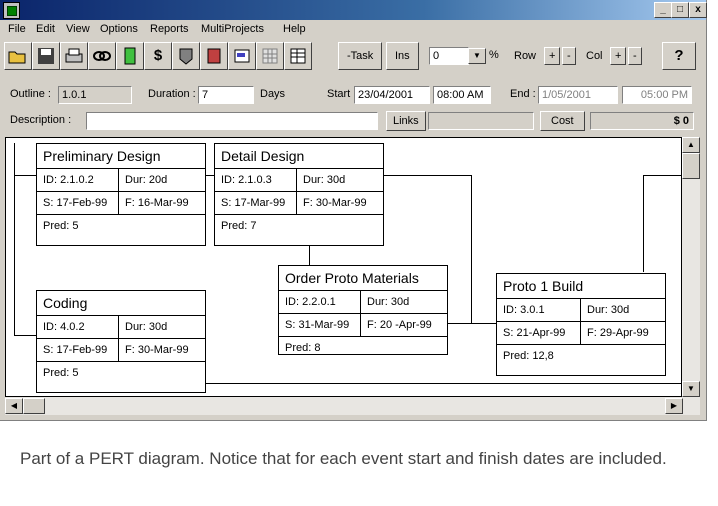 The height and width of the screenshot is (506, 718). I want to click on percent-sign: %, so click(494, 55).